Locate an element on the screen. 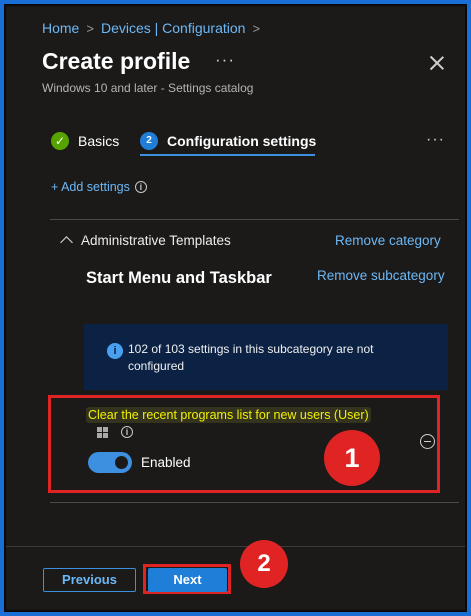 This screenshot has height=616, width=471. windows-icon is located at coordinates (102, 432).